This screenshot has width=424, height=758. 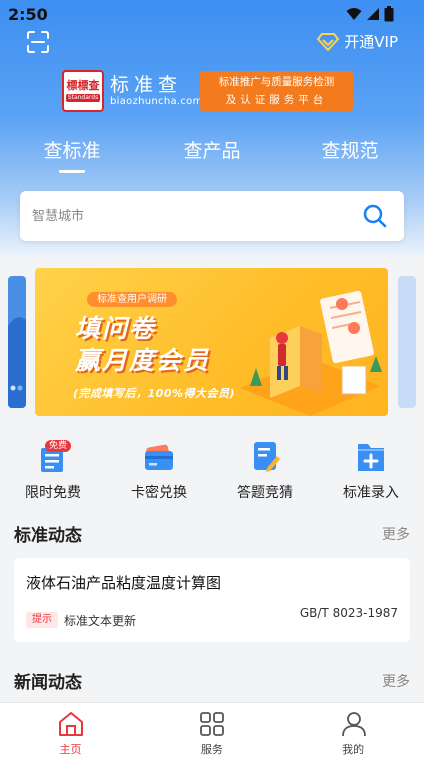 I want to click on quick-item-free: 免费 限时免费, so click(x=53, y=470).